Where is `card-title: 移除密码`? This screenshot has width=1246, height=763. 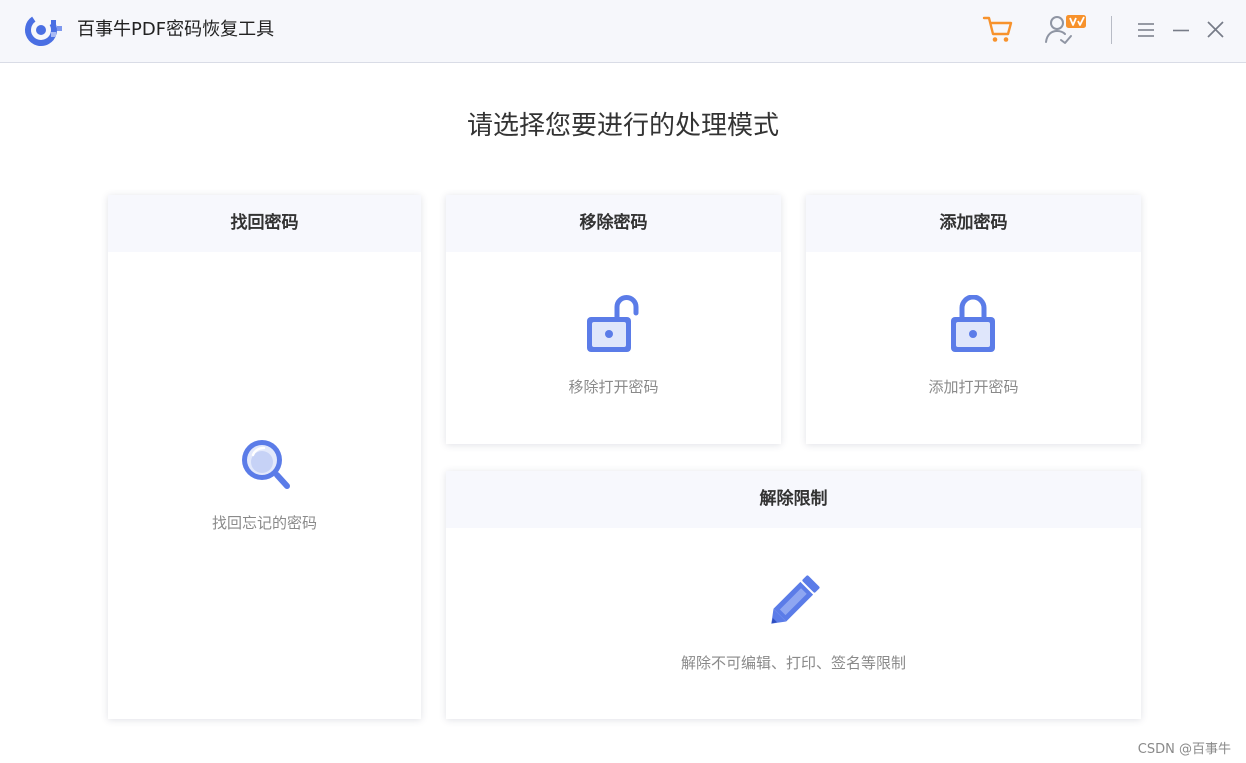 card-title: 移除密码 is located at coordinates (613, 223).